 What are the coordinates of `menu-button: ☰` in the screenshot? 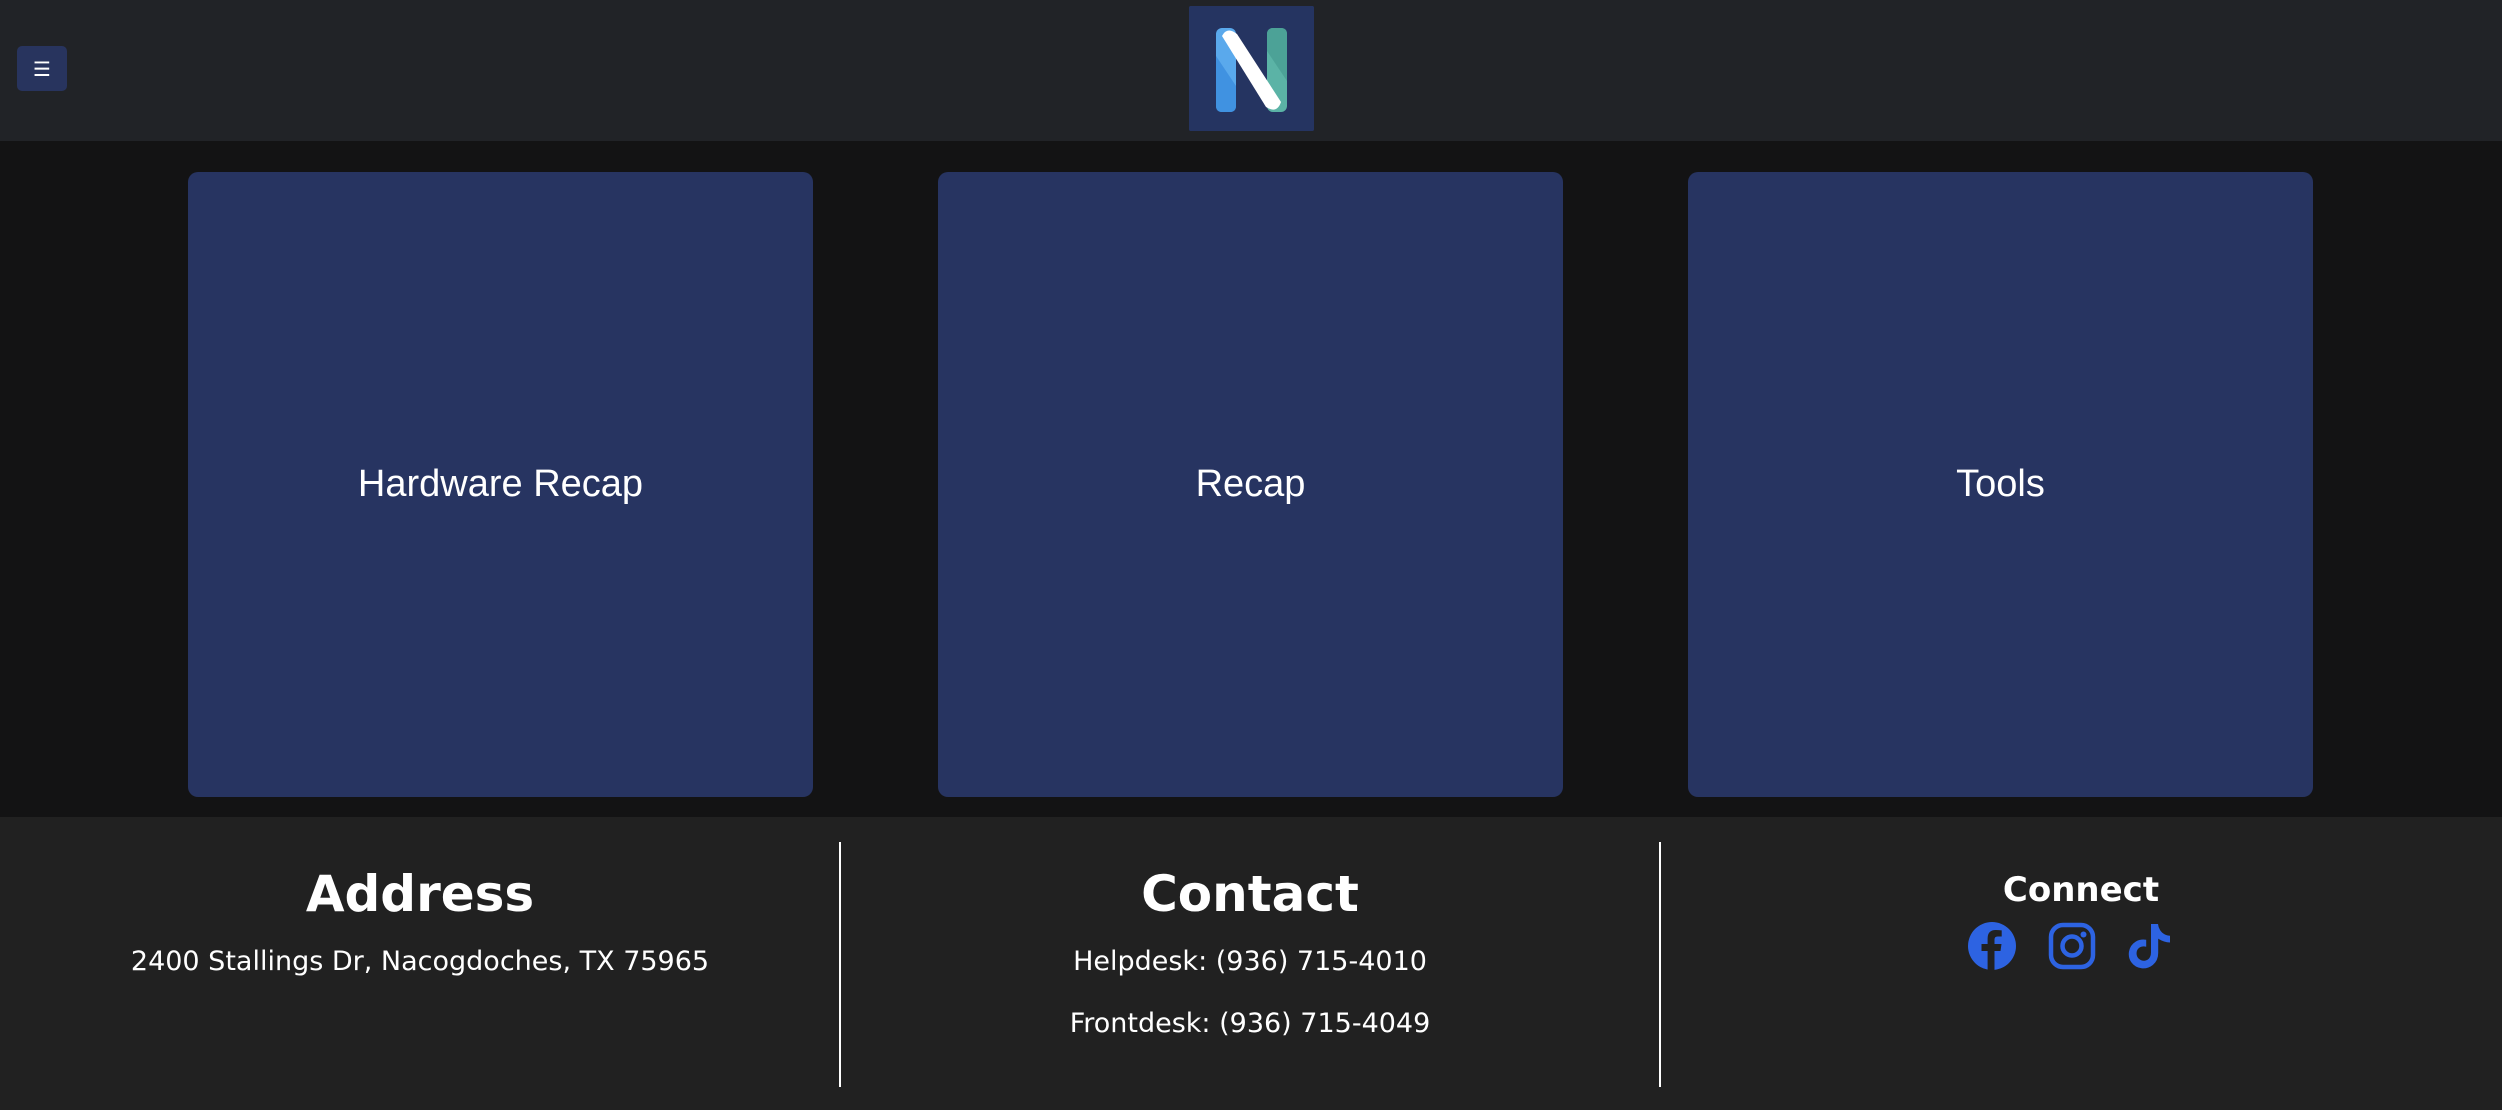 It's located at (42, 68).